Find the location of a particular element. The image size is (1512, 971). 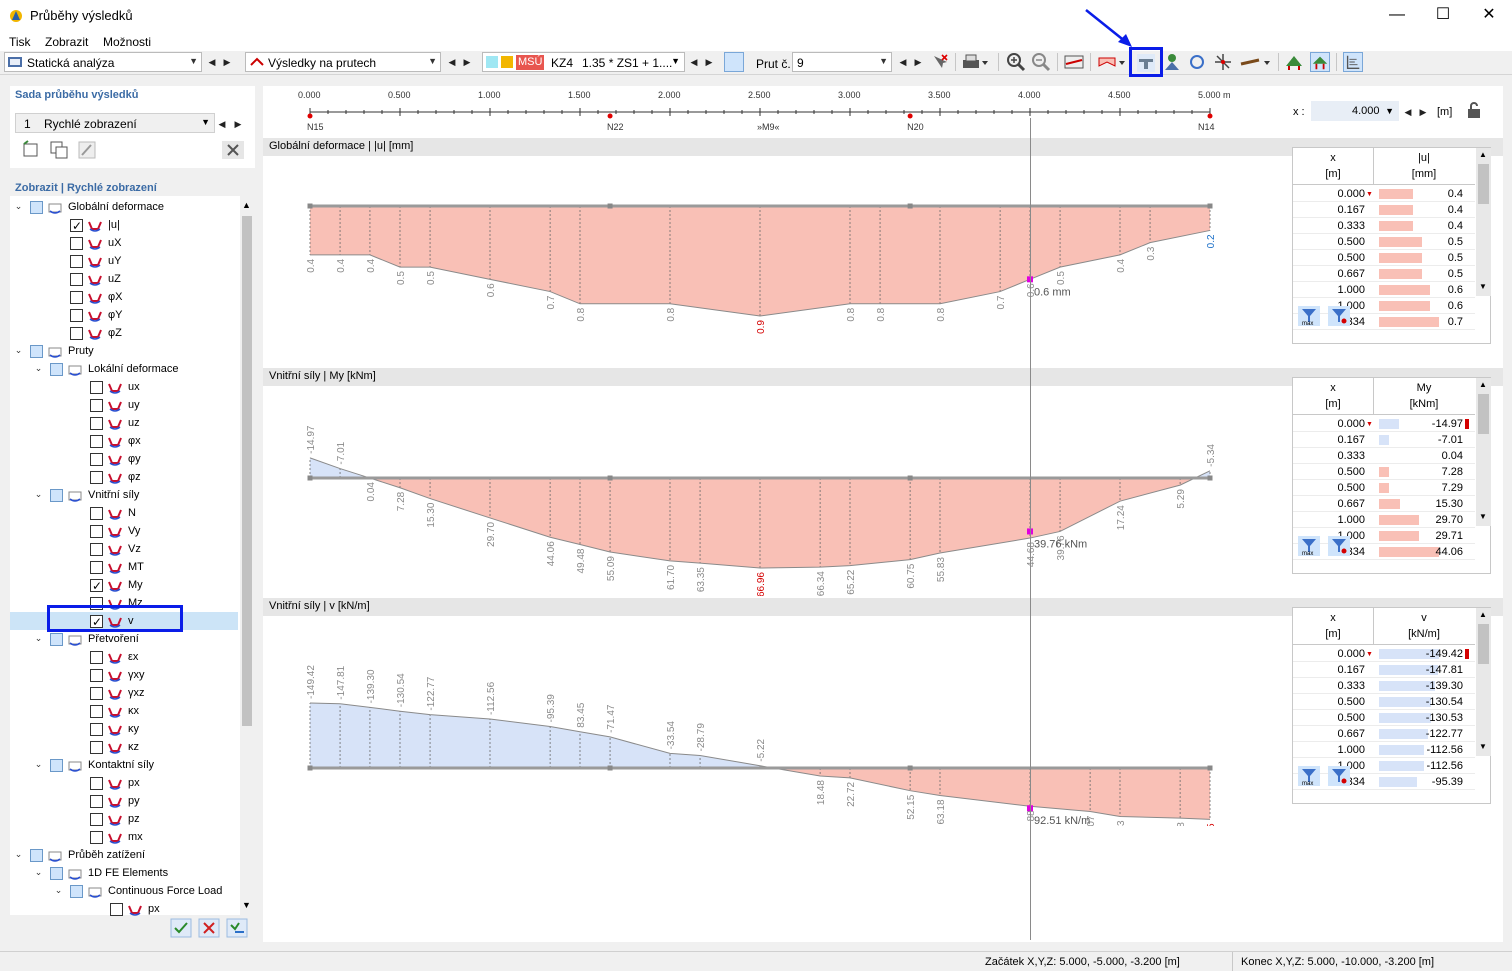

tree-item: mx is located at coordinates (124, 837).